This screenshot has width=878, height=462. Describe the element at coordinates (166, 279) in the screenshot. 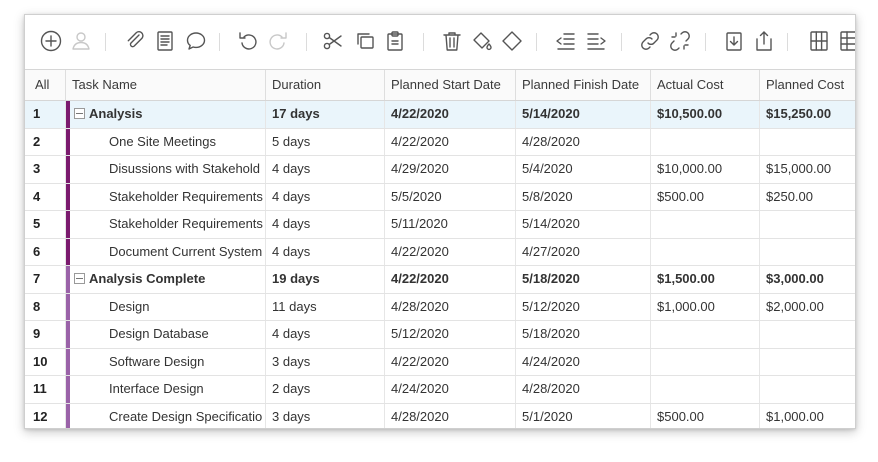

I see `task-name-cell: Analysis Complete` at that location.